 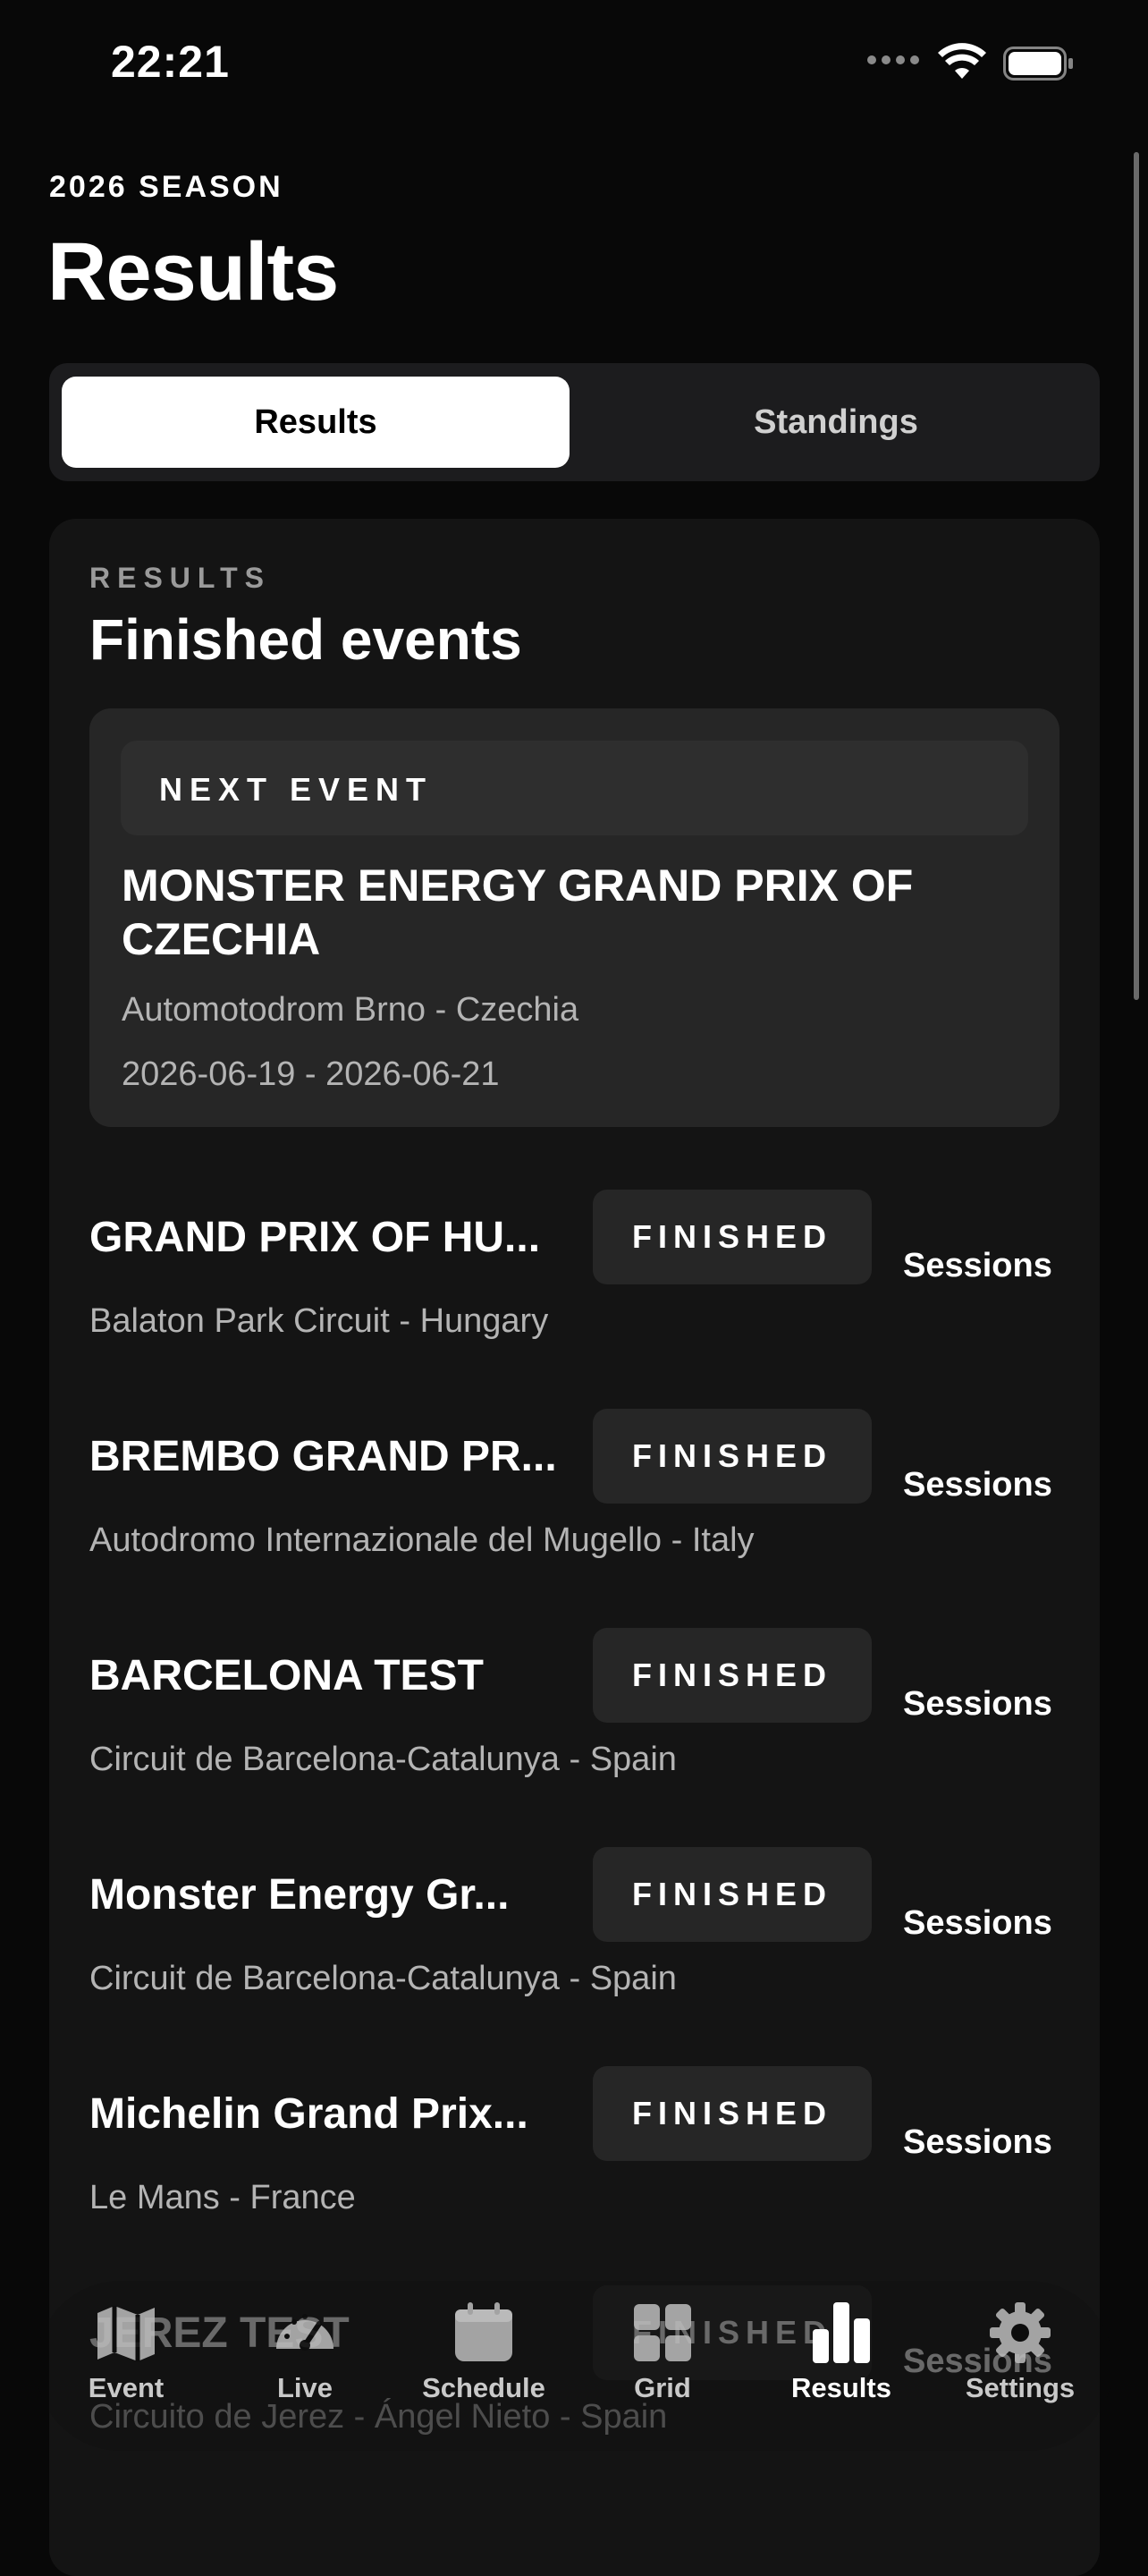 What do you see at coordinates (574, 422) in the screenshot?
I see `results-standings-segmented-control: Results Standings` at bounding box center [574, 422].